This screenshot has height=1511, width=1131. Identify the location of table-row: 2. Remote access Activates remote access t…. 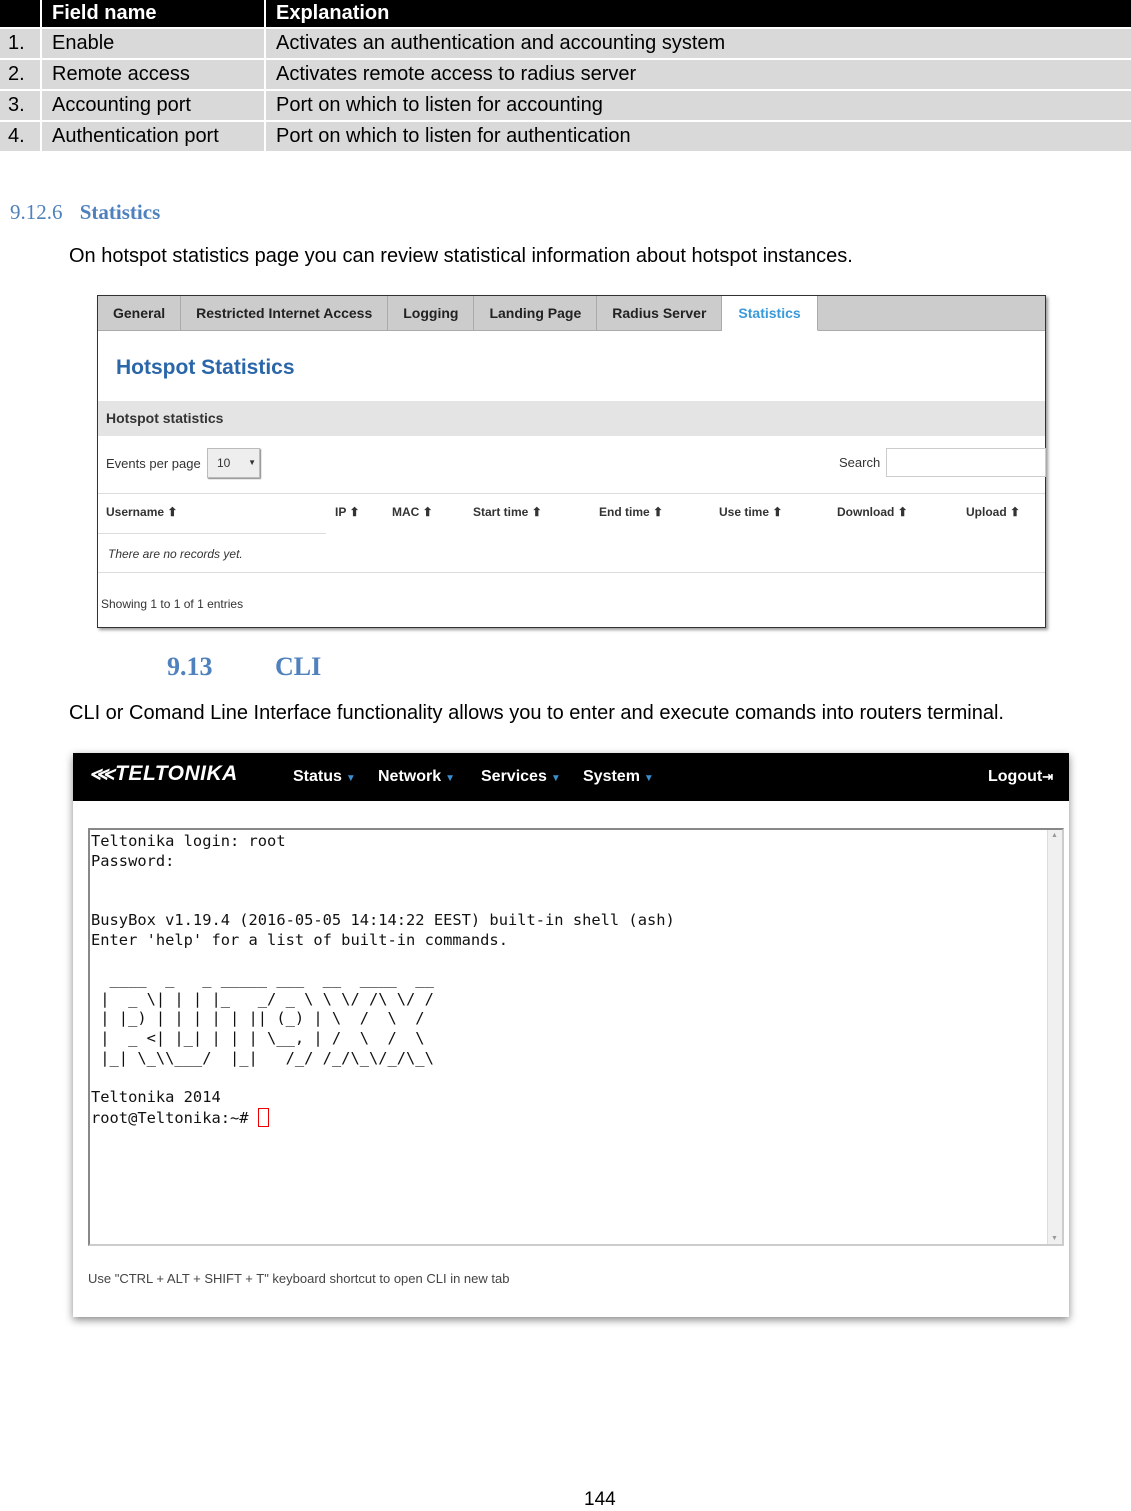
(565, 74).